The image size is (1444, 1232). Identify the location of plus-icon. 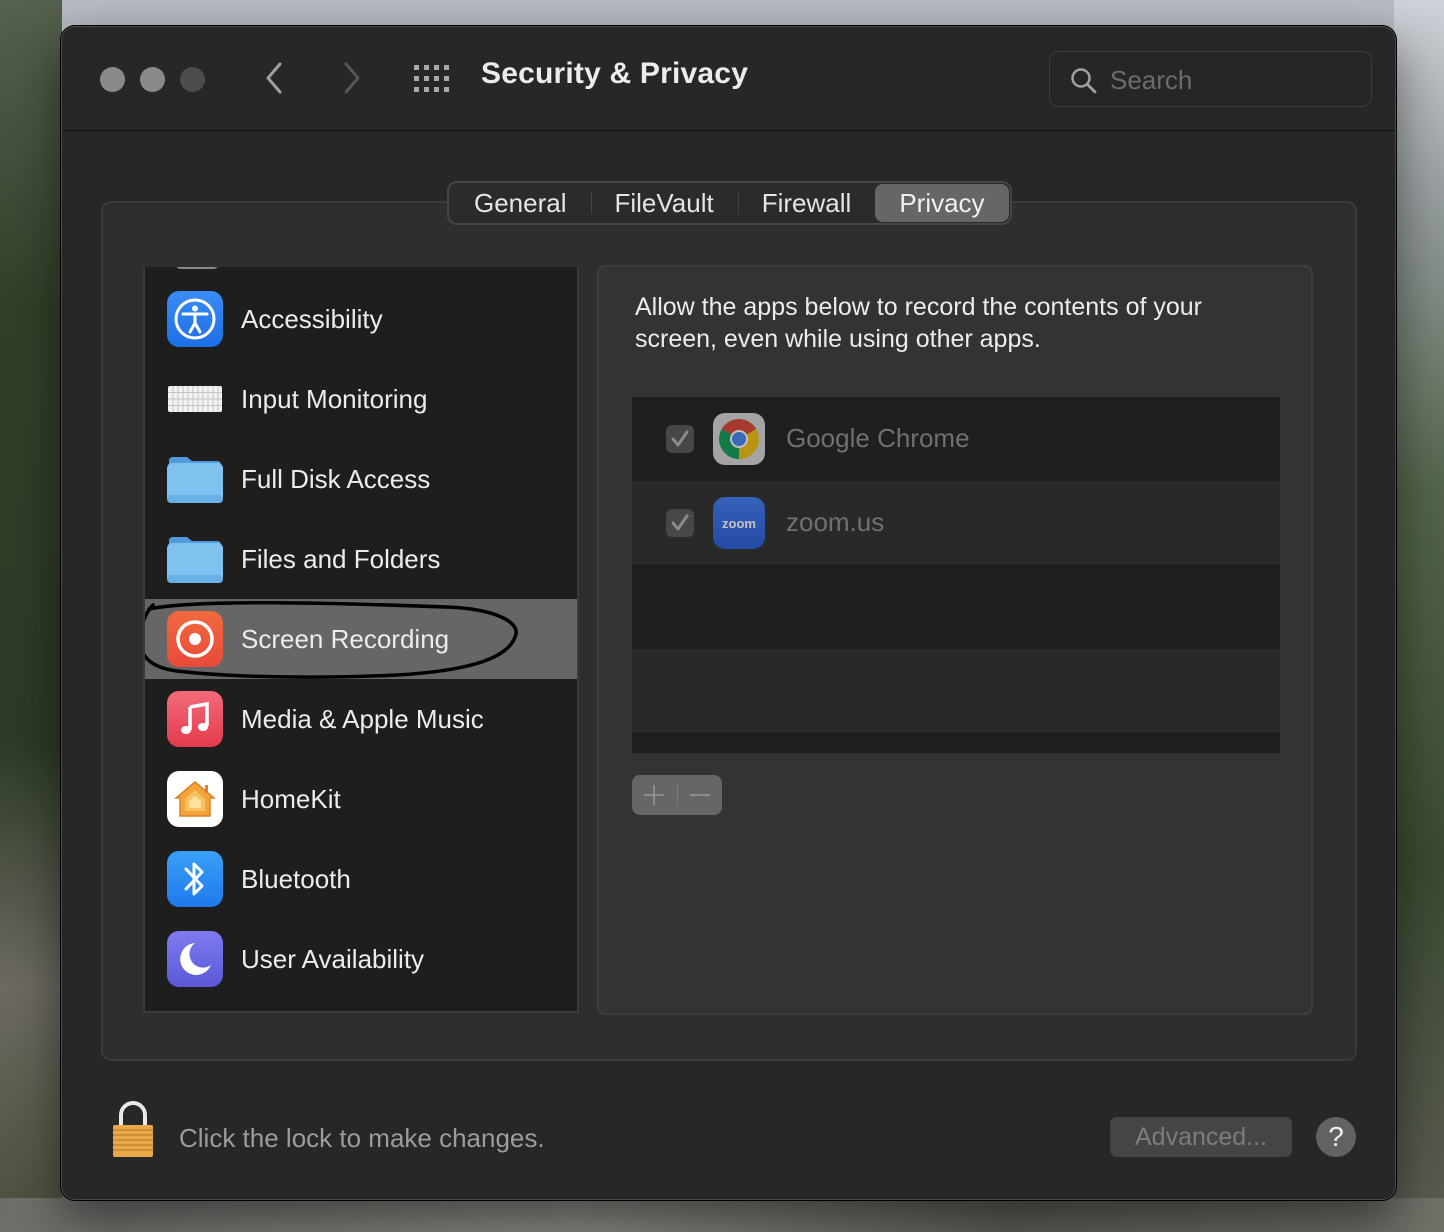
(654, 795).